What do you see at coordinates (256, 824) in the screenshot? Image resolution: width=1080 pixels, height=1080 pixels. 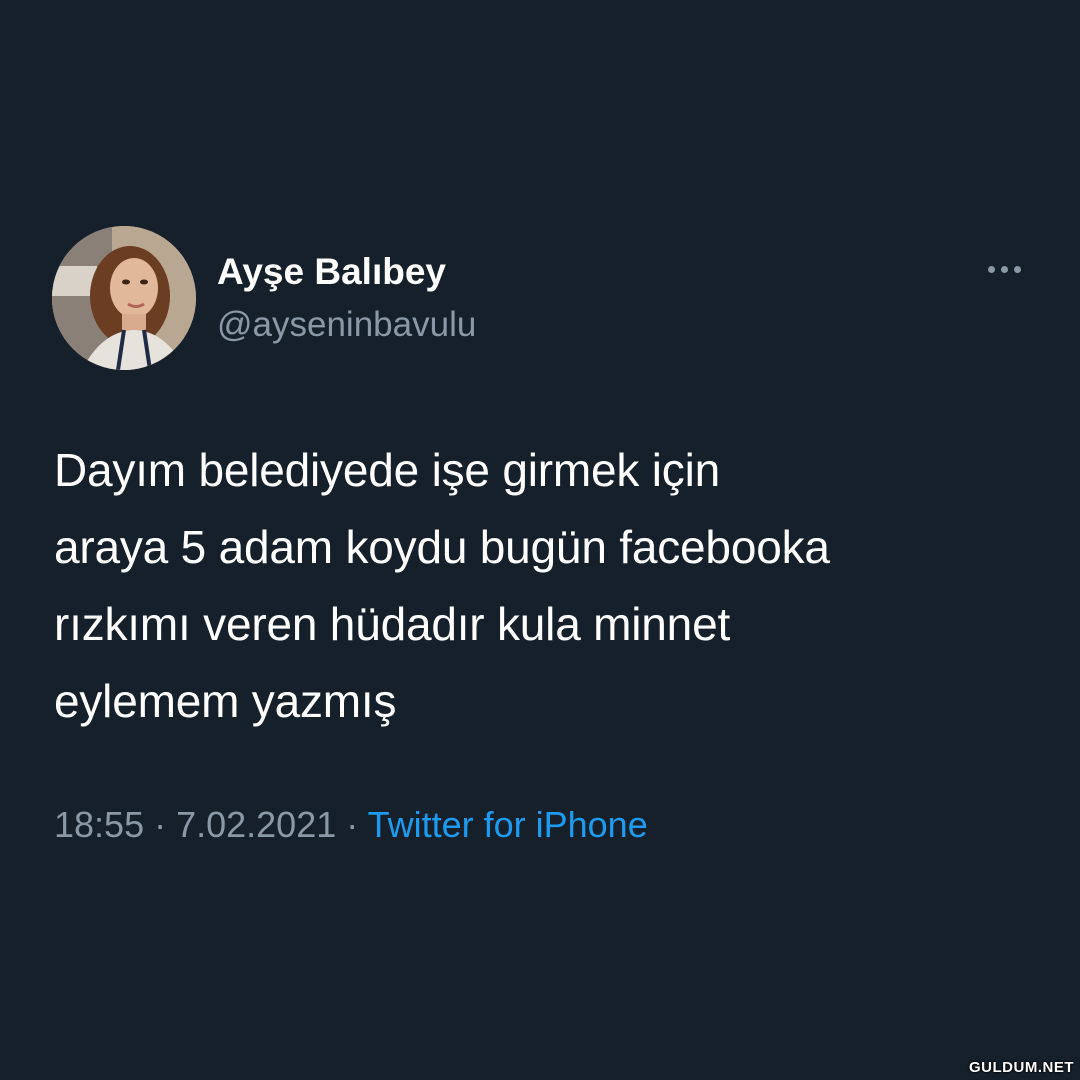 I see `tweet-date: 7.02.2021` at bounding box center [256, 824].